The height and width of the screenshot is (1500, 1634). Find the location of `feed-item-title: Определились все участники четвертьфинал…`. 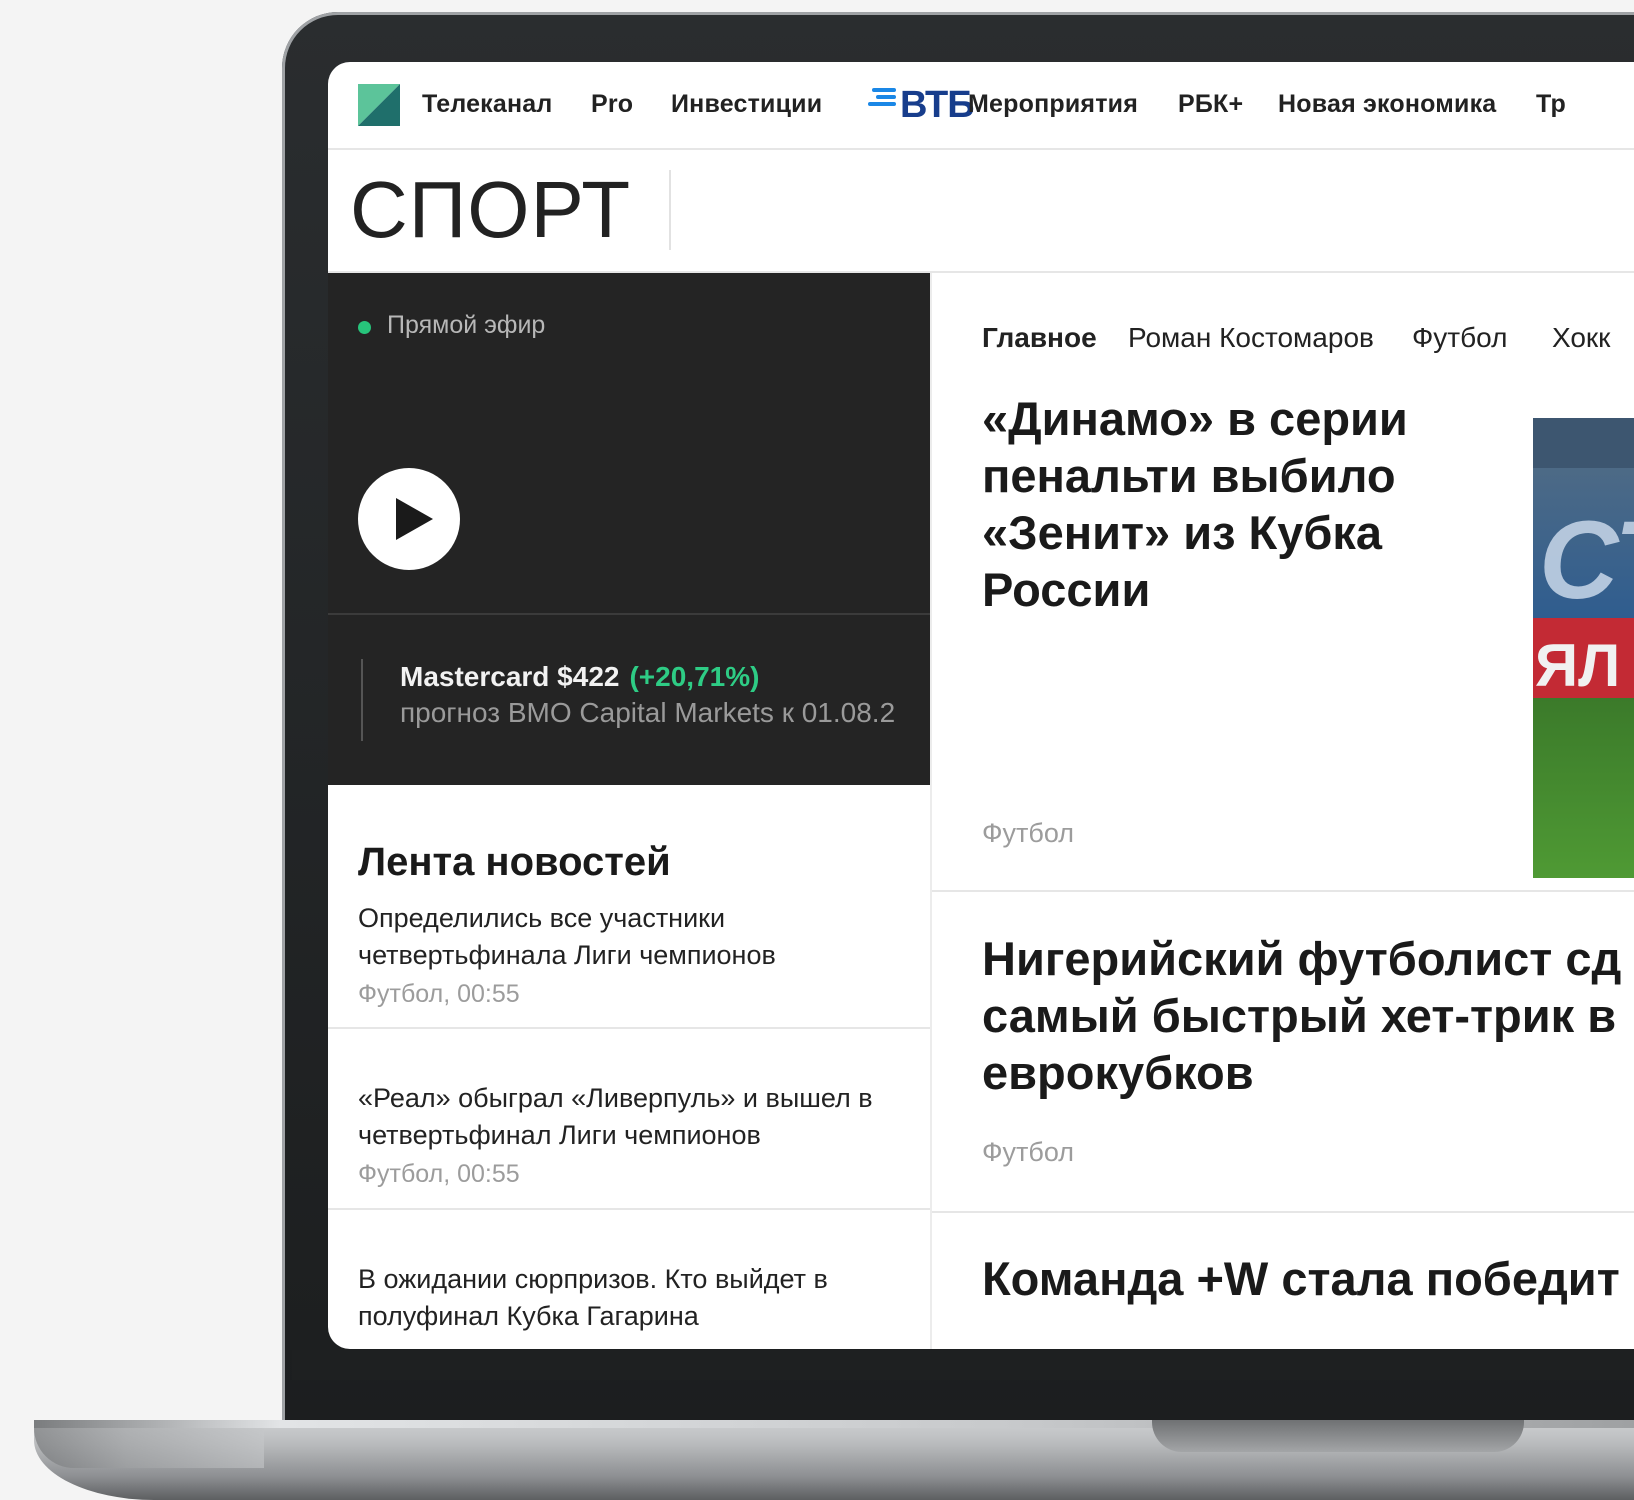

feed-item-title: Определились все участники четвертьфинал… is located at coordinates (628, 937).